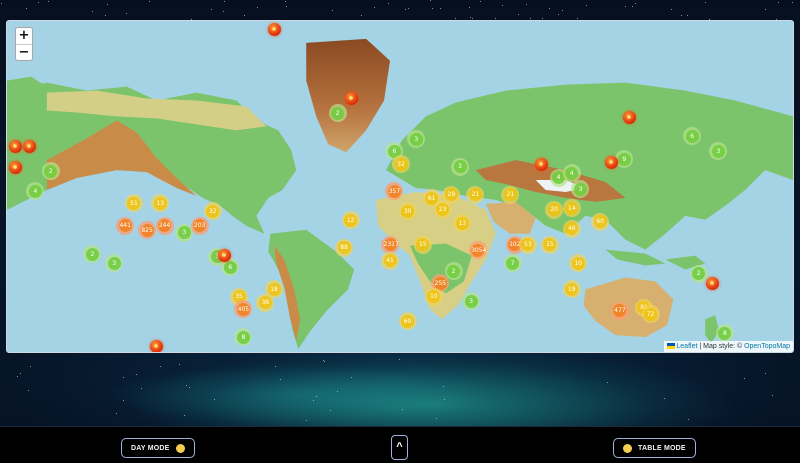 The image size is (800, 463). Describe the element at coordinates (433, 296) in the screenshot. I see `cluster-marker: 10` at that location.